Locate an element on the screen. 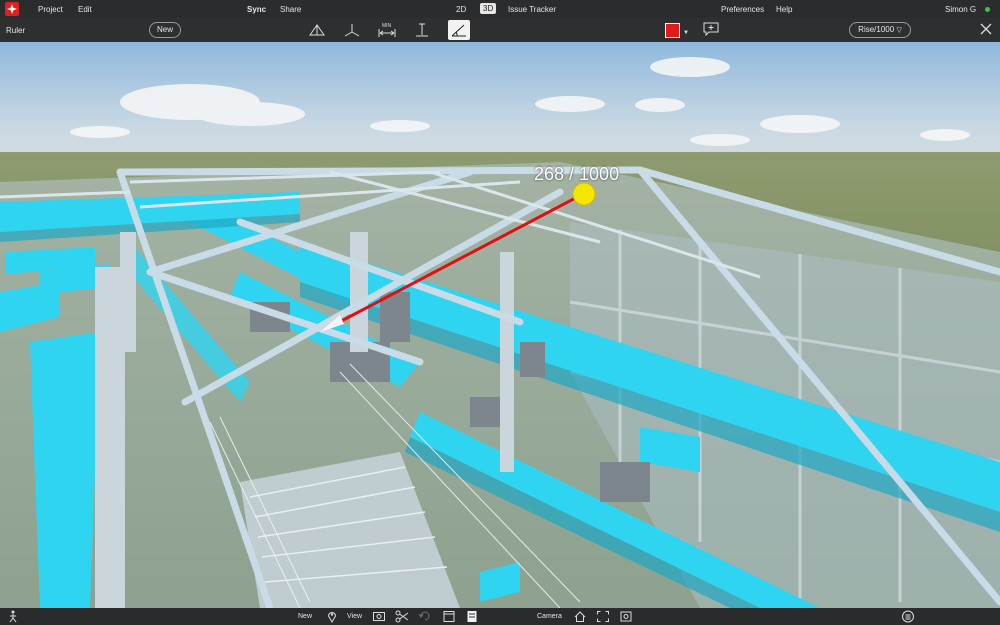 The image size is (1000, 625). min-distance-tool: MIN is located at coordinates (387, 30).